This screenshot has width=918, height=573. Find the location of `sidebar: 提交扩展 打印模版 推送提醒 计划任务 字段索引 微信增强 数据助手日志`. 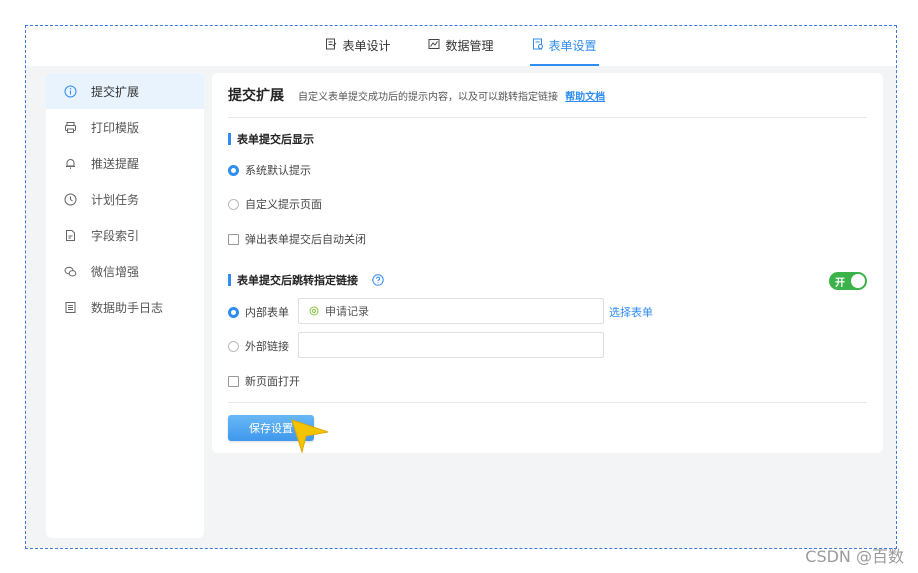

sidebar: 提交扩展 打印模版 推送提醒 计划任务 字段索引 微信增强 数据助手日志 is located at coordinates (125, 305).